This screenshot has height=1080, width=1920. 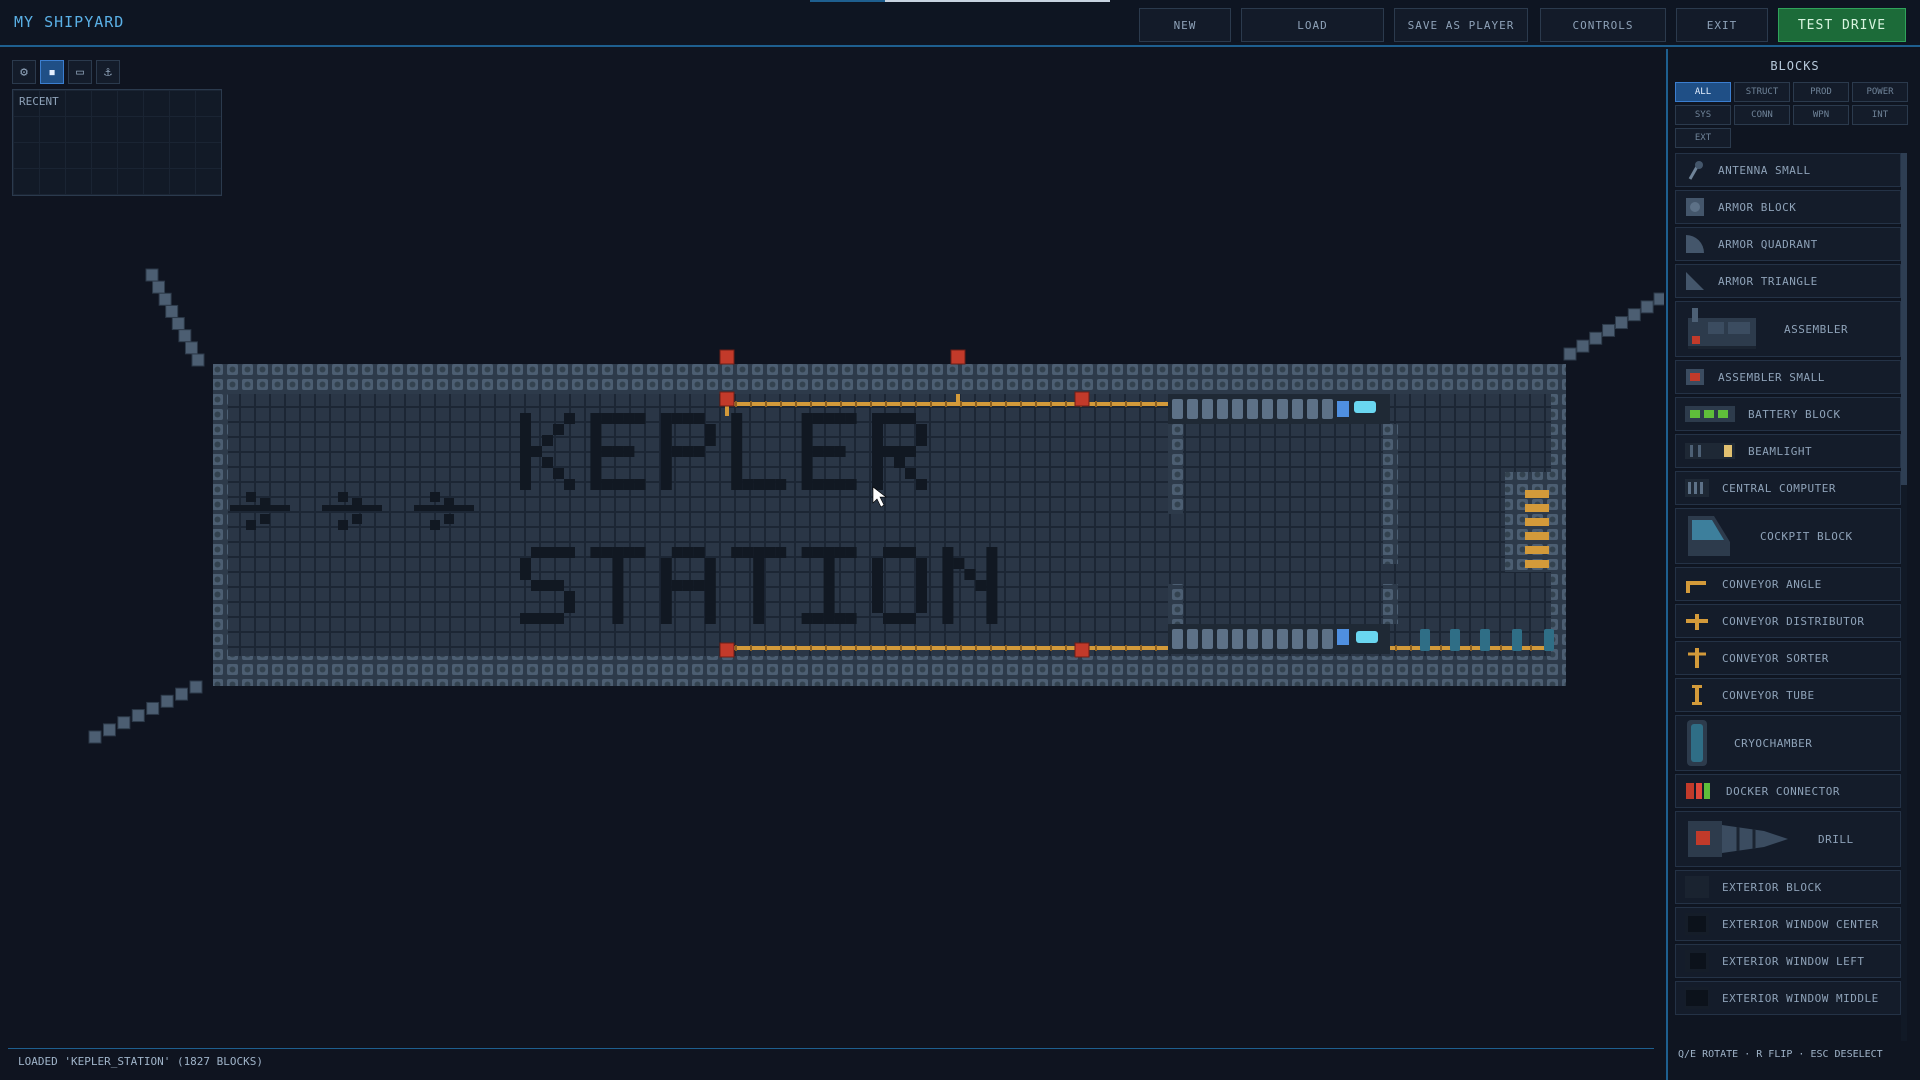 What do you see at coordinates (1762, 115) in the screenshot?
I see `filter-tab-conn: CONN` at bounding box center [1762, 115].